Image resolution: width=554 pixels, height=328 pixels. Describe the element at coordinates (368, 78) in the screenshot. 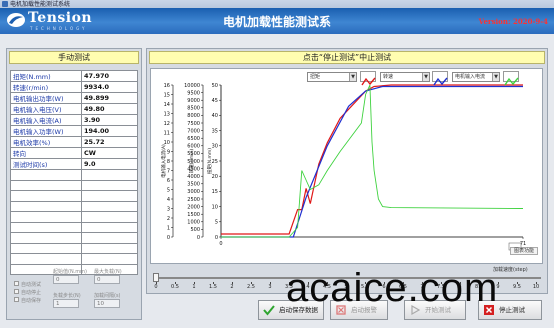

I see `torque-legend-swatch` at that location.